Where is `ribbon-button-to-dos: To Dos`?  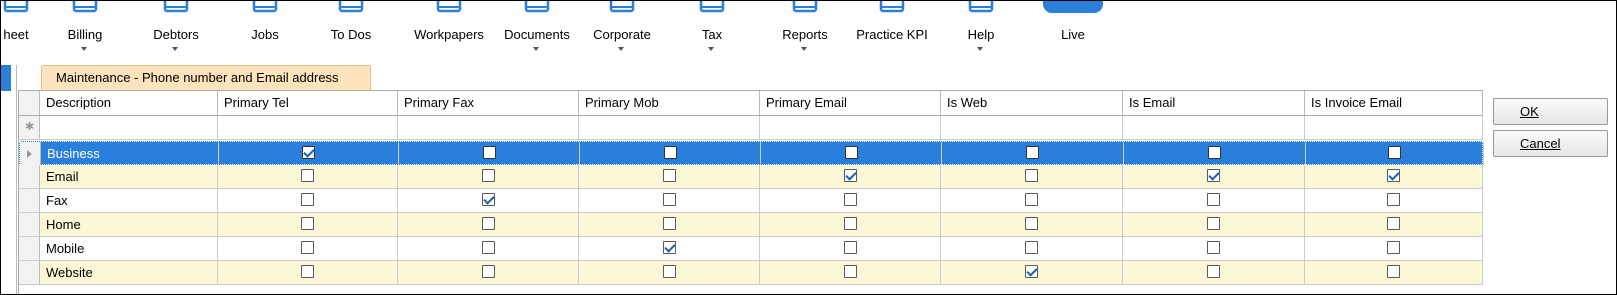
ribbon-button-to-dos: To Dos is located at coordinates (351, 31).